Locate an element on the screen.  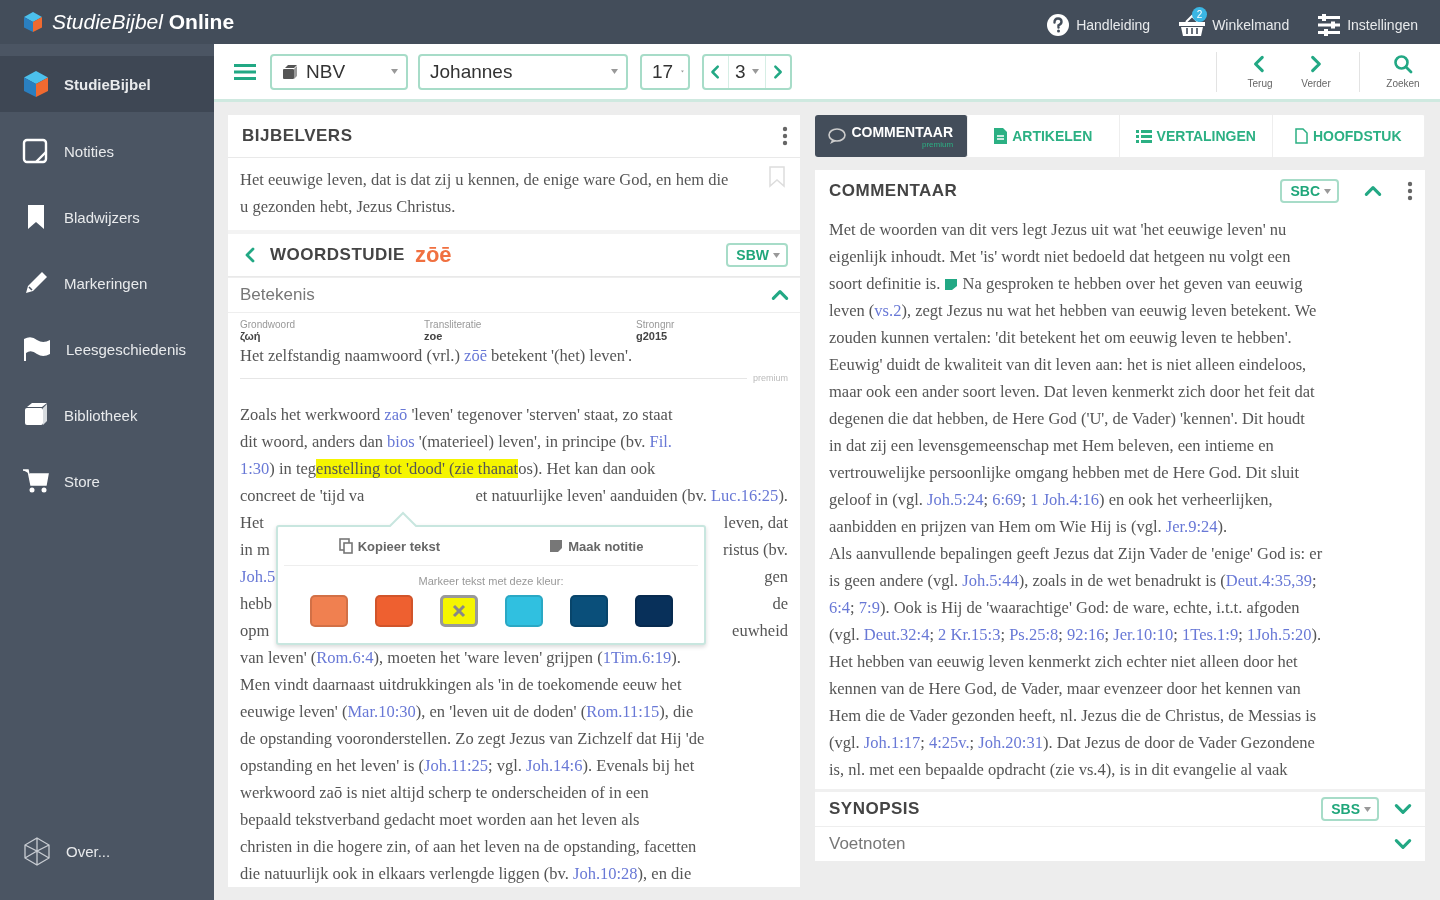
reference-link: Joh.14:6 is located at coordinates (554, 765).